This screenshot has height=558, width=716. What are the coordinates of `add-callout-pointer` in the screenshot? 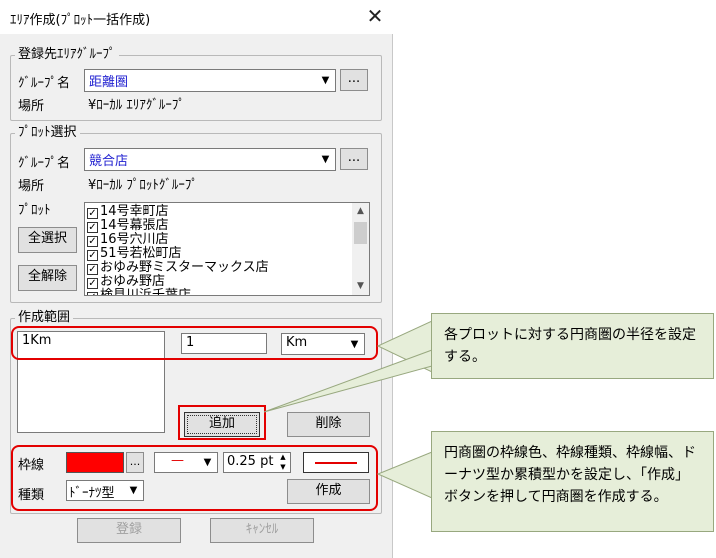 It's located at (348, 381).